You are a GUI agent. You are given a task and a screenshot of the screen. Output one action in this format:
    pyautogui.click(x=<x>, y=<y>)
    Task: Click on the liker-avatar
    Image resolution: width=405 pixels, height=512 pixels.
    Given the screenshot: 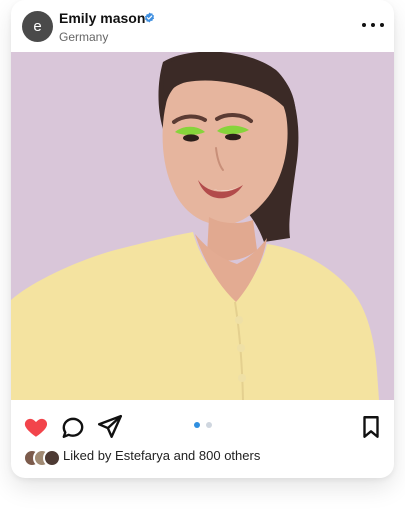 What is the action you would take?
    pyautogui.click(x=52, y=458)
    